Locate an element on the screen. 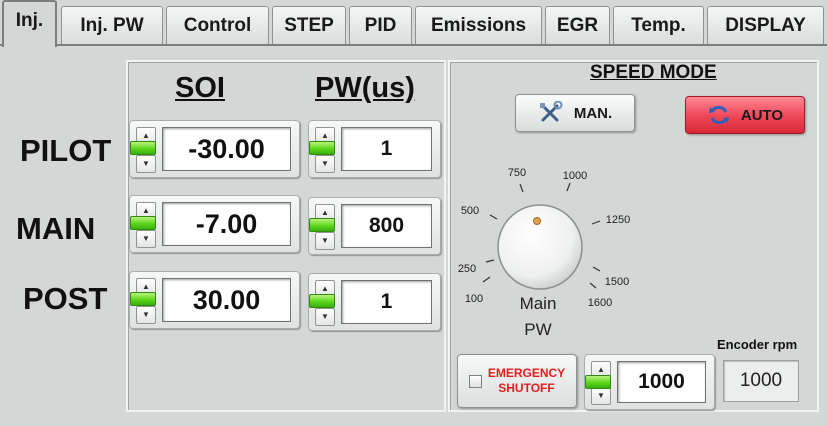 The image size is (827, 426). knob-label-1600: 1600 is located at coordinates (600, 303).